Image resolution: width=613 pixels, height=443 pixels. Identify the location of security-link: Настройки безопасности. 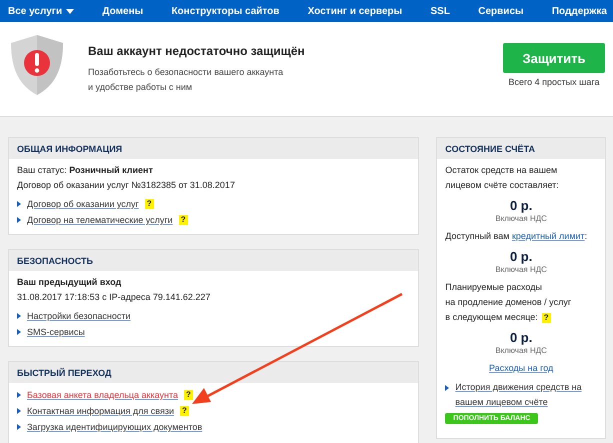
(79, 316).